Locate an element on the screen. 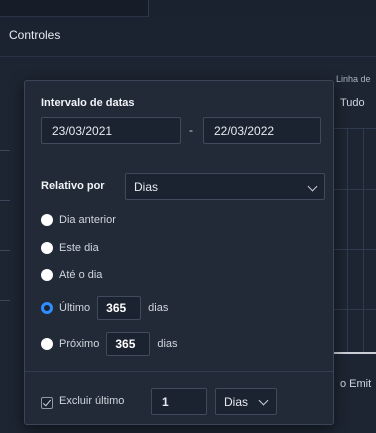 This screenshot has width=376, height=433. option-to-date: Até o dia is located at coordinates (71, 275).